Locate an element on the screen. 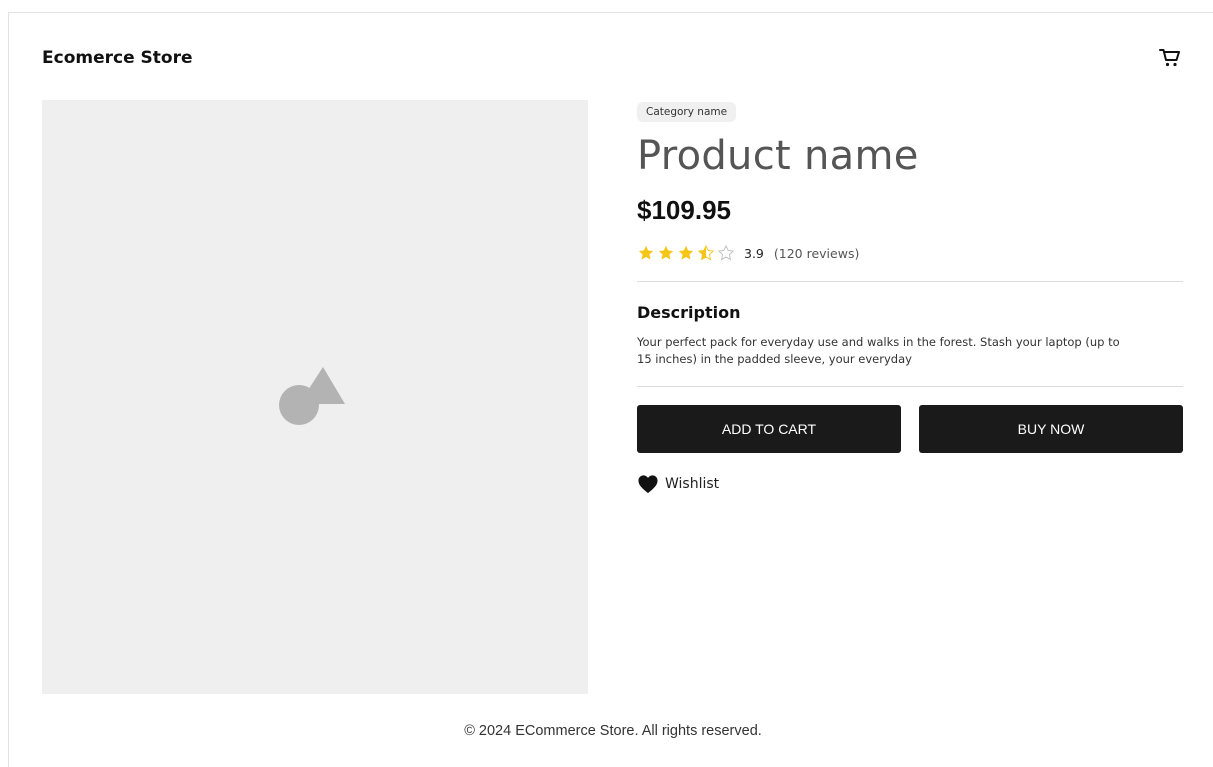  description-title: Description is located at coordinates (689, 312).